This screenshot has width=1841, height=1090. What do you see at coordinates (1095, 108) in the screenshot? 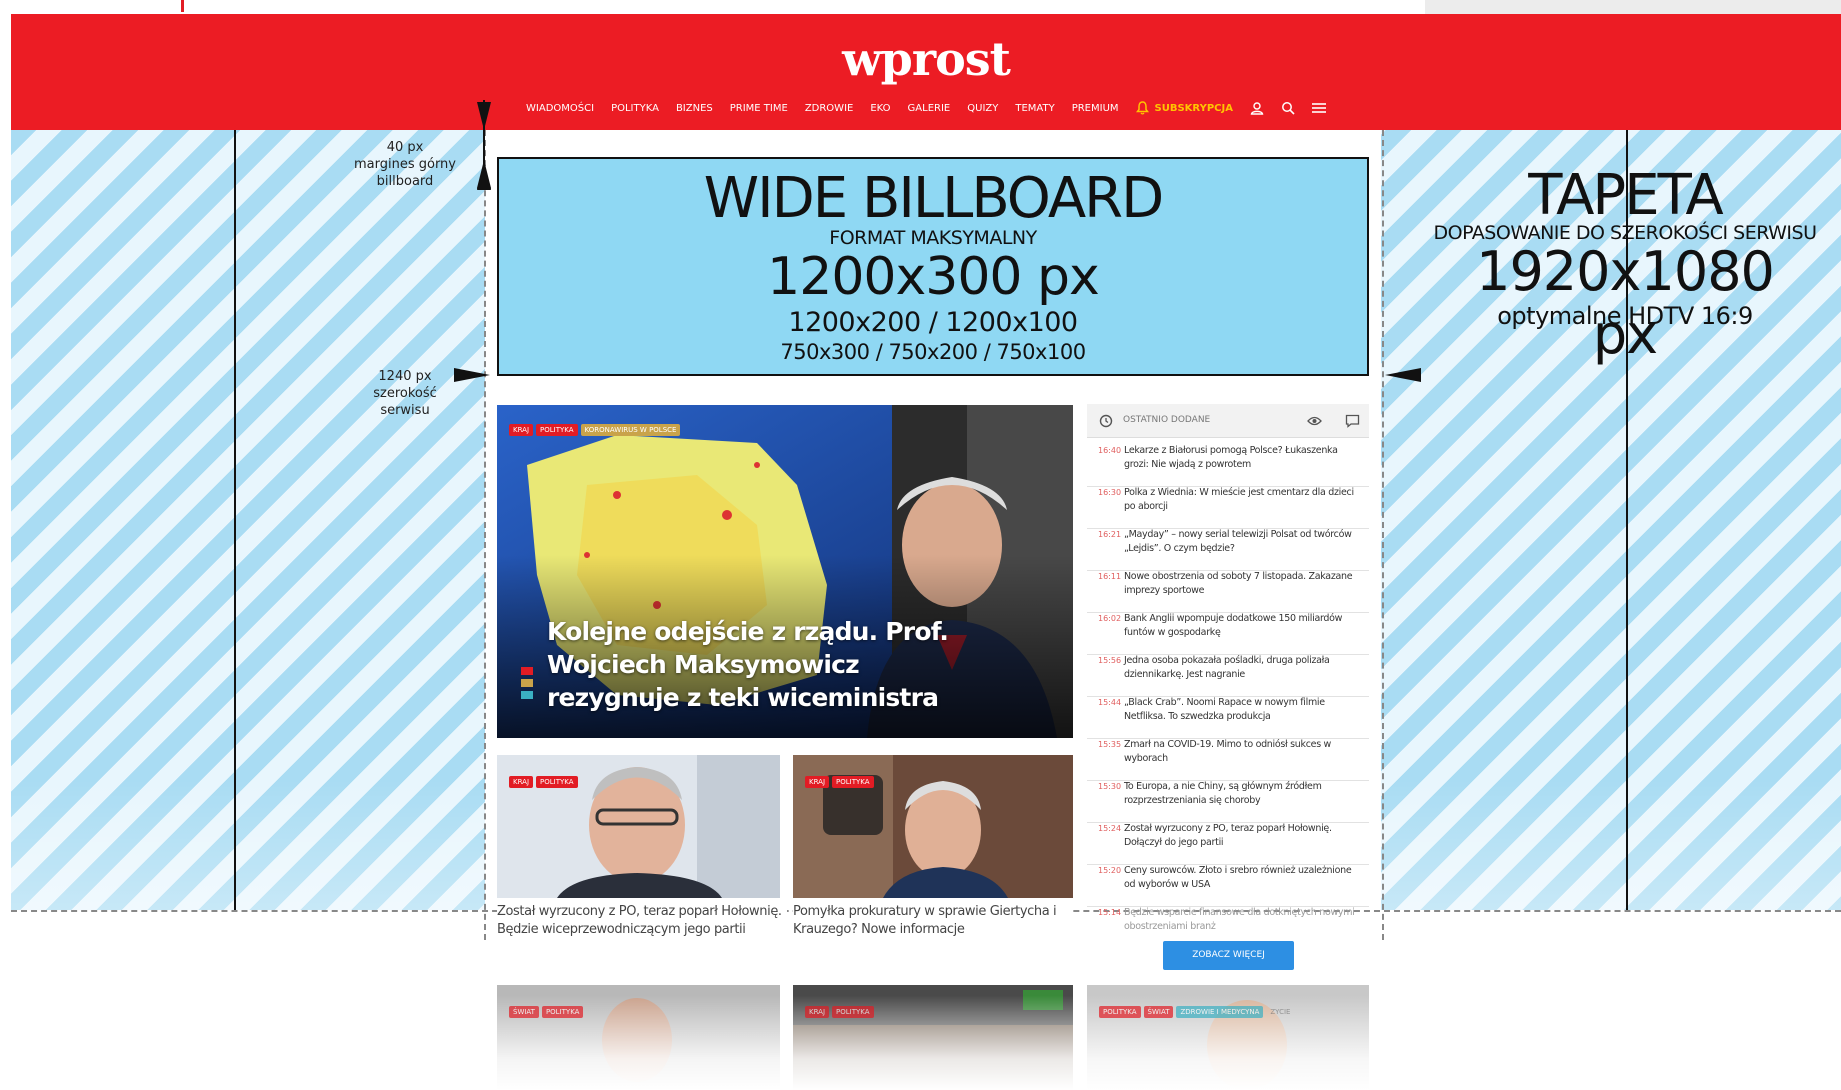
I see `nav-item-premium: PREMIUM` at bounding box center [1095, 108].